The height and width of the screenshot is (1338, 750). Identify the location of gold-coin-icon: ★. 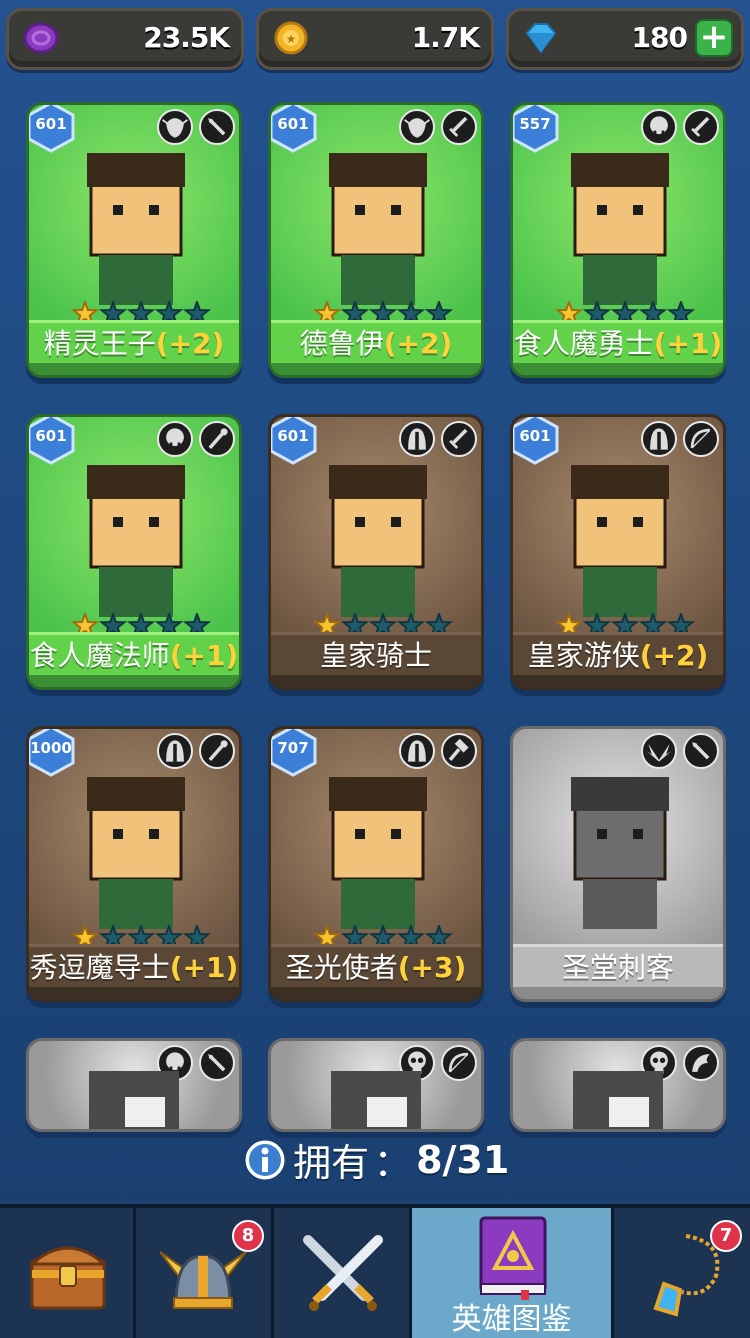
(291, 38).